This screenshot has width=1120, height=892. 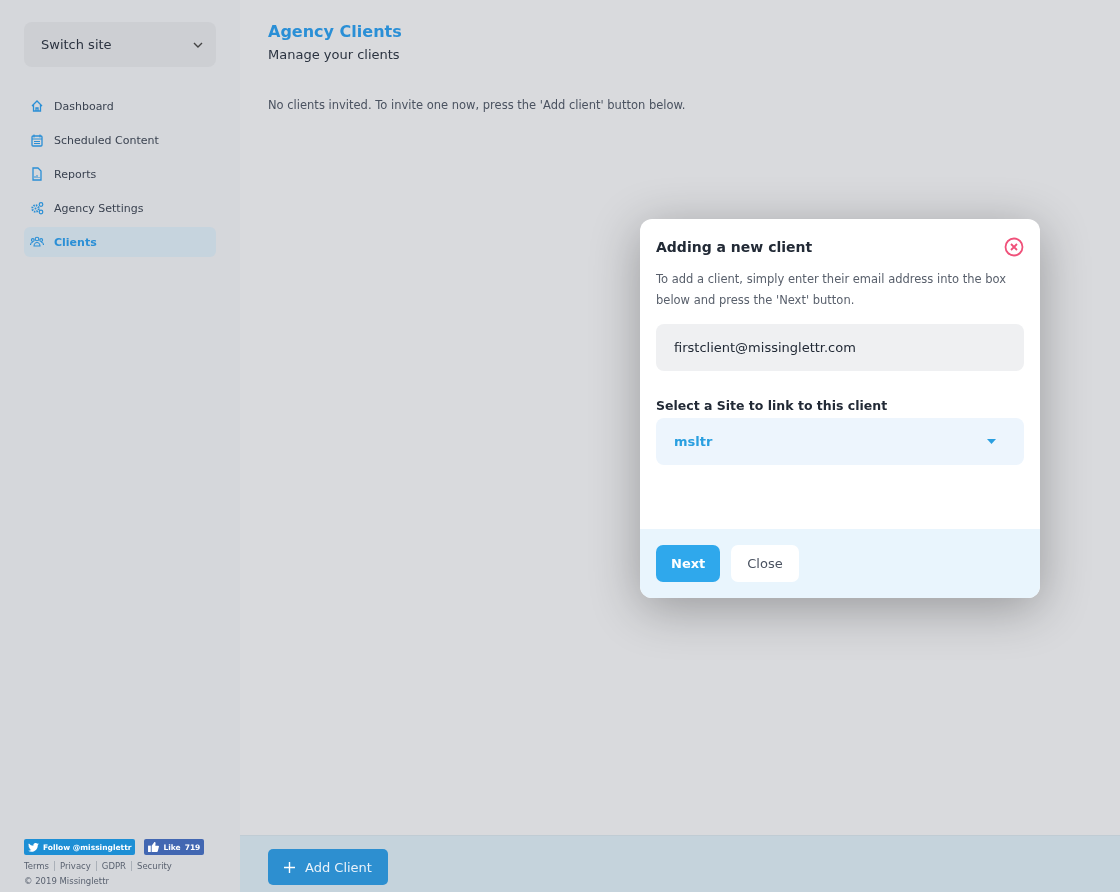 What do you see at coordinates (67, 881) in the screenshot?
I see `copyright-text: © 2019 Missinglettr` at bounding box center [67, 881].